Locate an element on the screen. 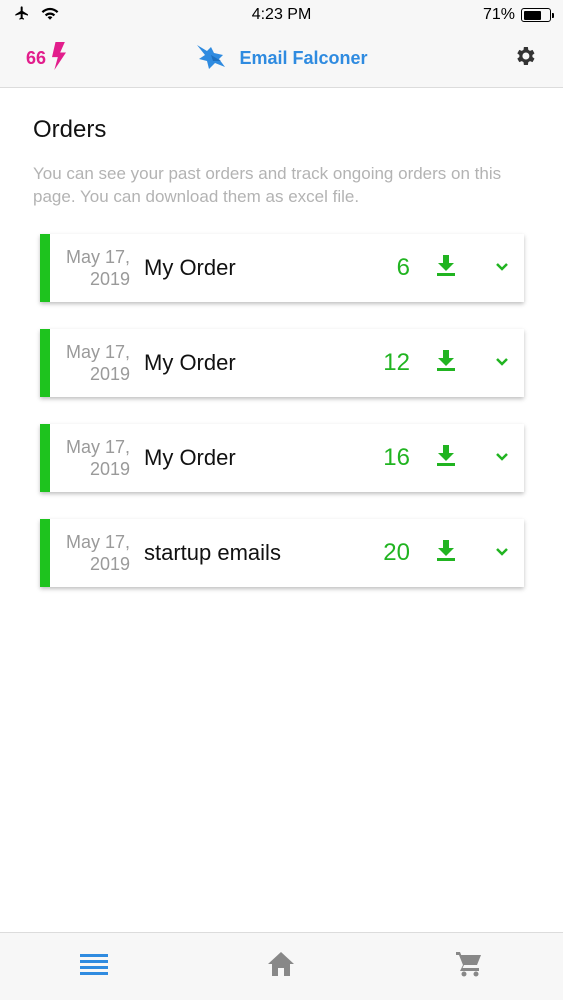  list-icon is located at coordinates (93, 966).